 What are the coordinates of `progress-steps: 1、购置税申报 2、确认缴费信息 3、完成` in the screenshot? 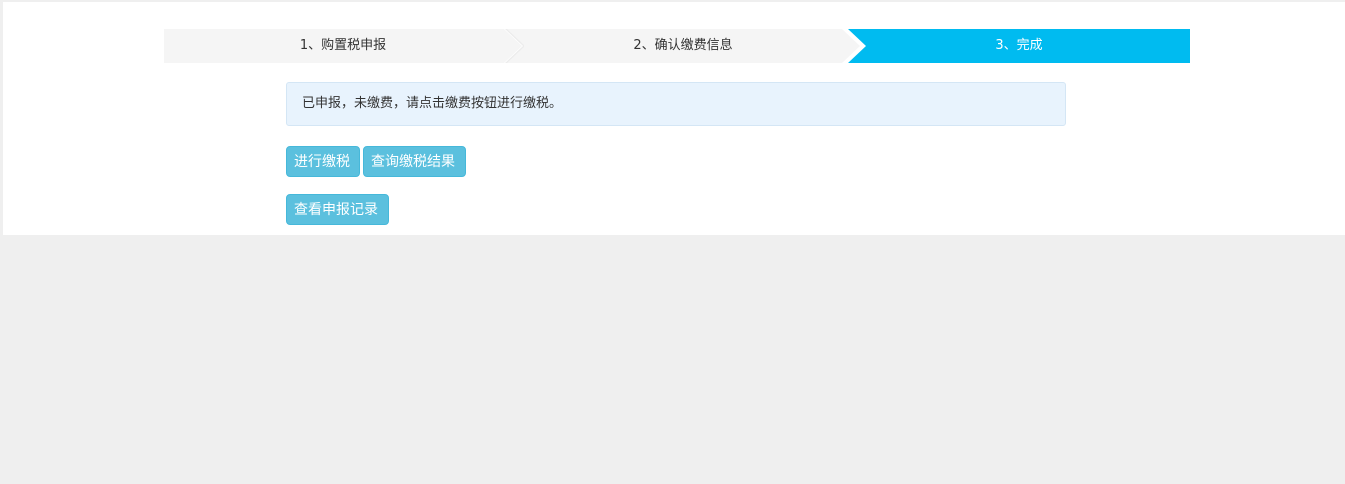 It's located at (677, 46).